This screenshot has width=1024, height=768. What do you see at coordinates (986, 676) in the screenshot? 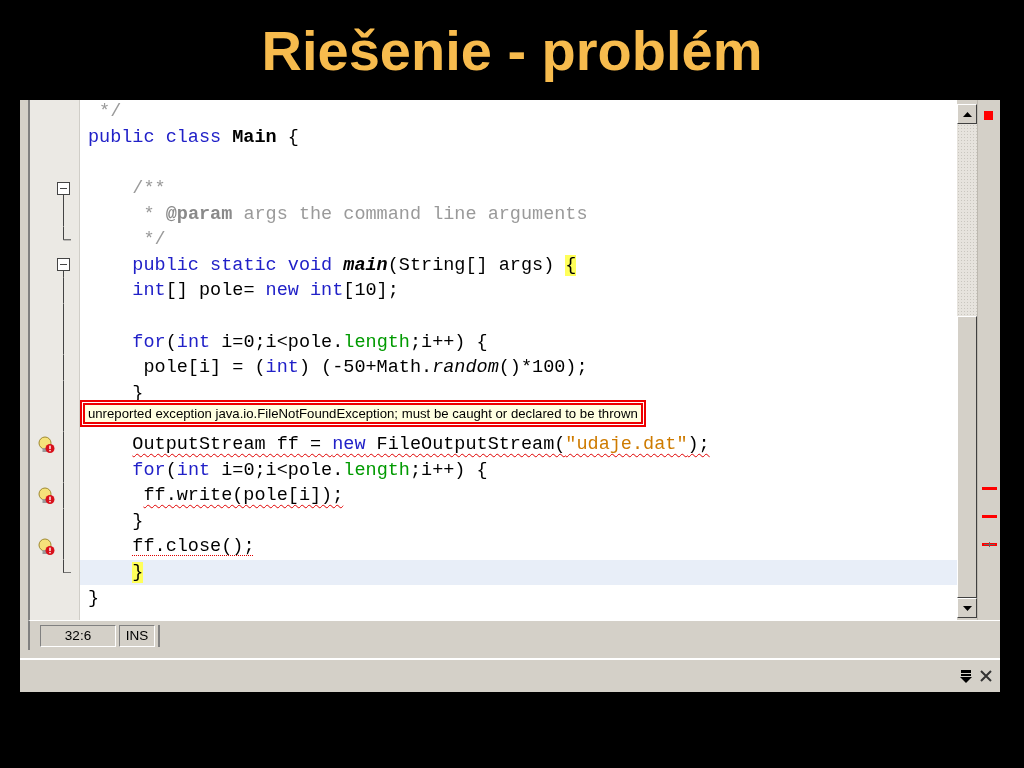
I see `close-icon` at bounding box center [986, 676].